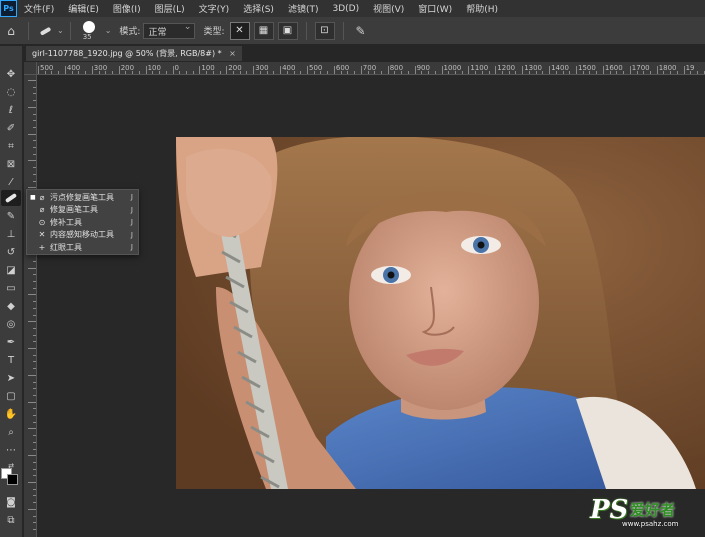 This screenshot has height=537, width=705. I want to click on dodge-icon: ◎, so click(11, 324).